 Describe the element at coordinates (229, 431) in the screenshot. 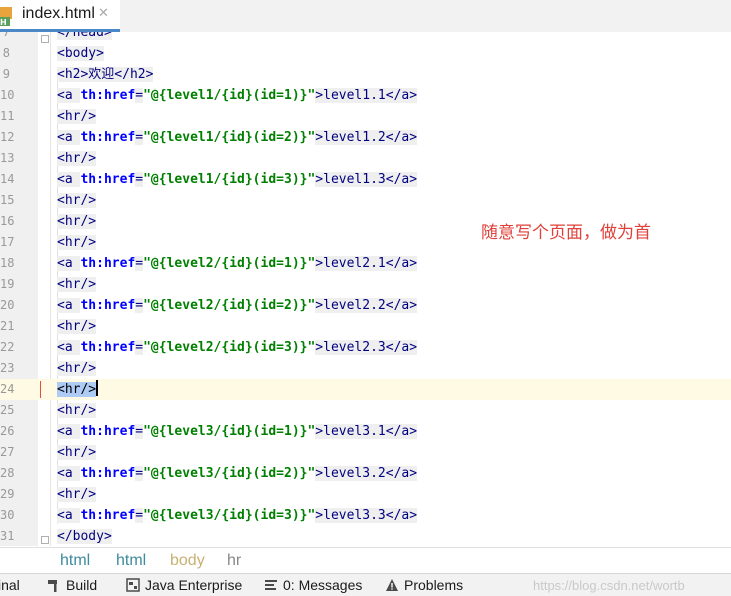

I see `string-token: "@{level3/{id}(id=1)}"` at that location.